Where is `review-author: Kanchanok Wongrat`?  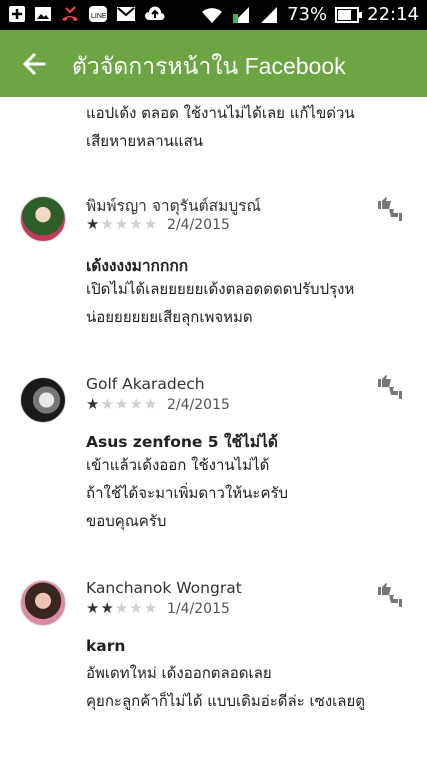
review-author: Kanchanok Wongrat is located at coordinates (164, 588).